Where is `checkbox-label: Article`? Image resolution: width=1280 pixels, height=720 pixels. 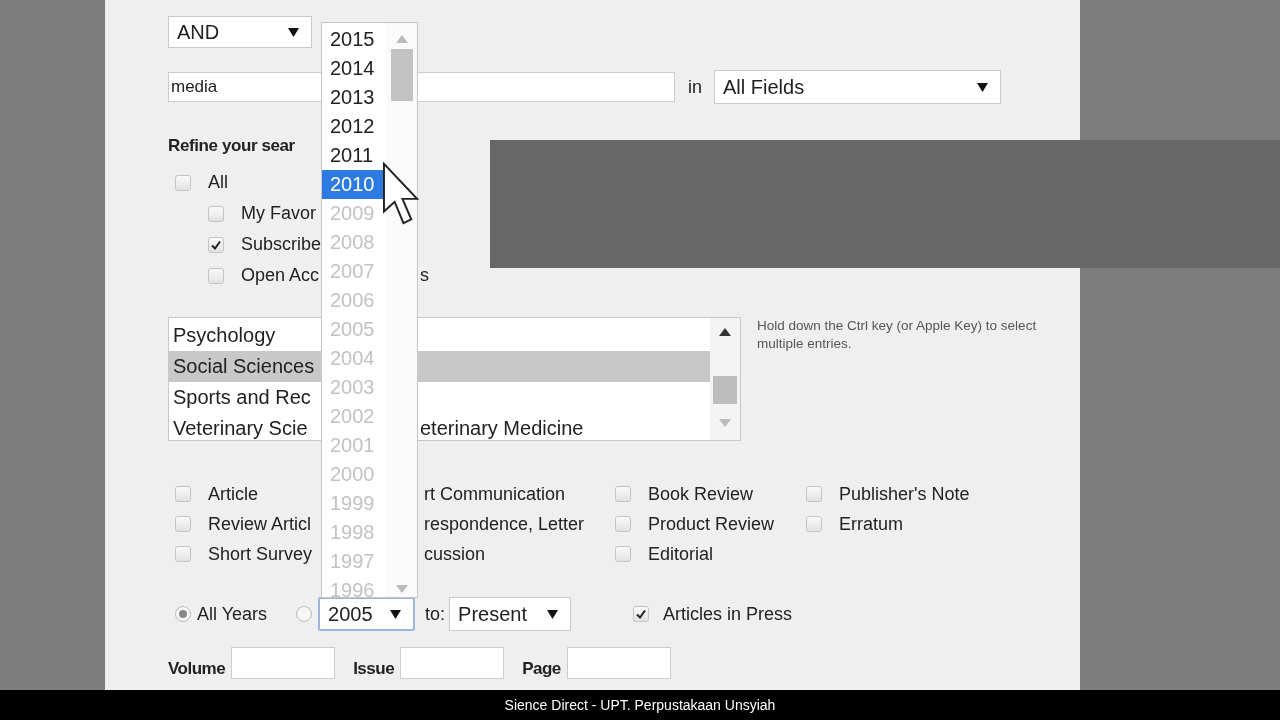 checkbox-label: Article is located at coordinates (233, 494).